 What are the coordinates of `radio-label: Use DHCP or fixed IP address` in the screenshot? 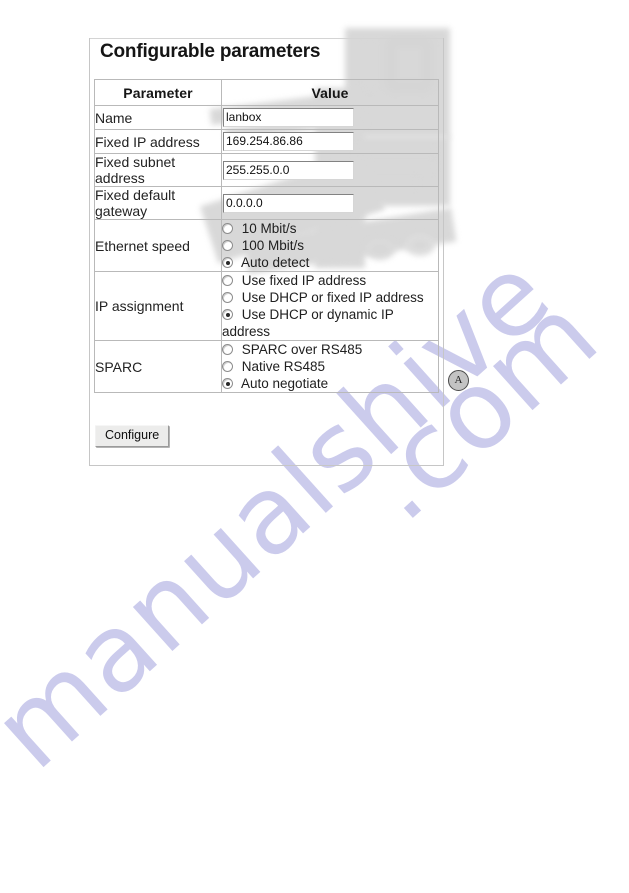 It's located at (332, 297).